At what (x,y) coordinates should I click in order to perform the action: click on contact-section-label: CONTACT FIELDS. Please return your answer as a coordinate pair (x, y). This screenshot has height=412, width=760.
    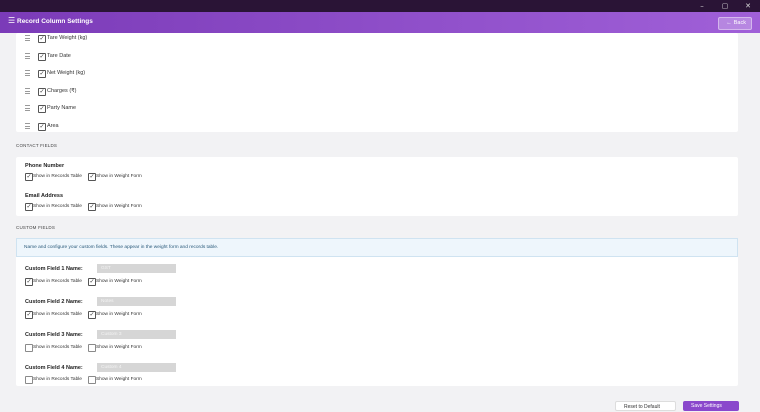
    Looking at the image, I should click on (37, 145).